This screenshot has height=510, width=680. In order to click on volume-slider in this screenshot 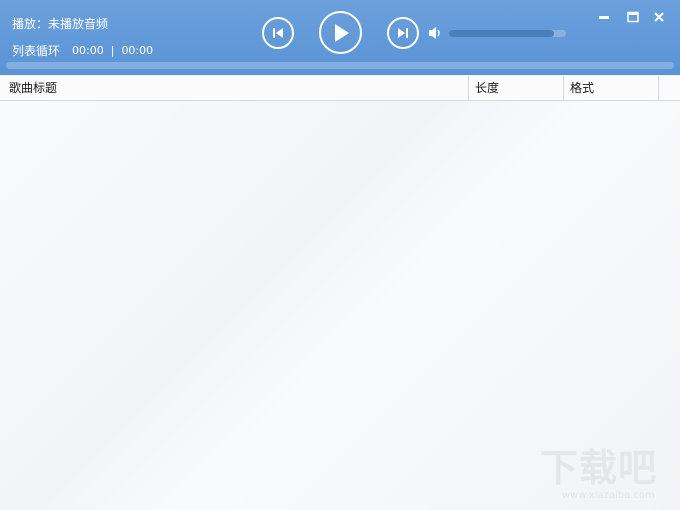, I will do `click(507, 33)`.